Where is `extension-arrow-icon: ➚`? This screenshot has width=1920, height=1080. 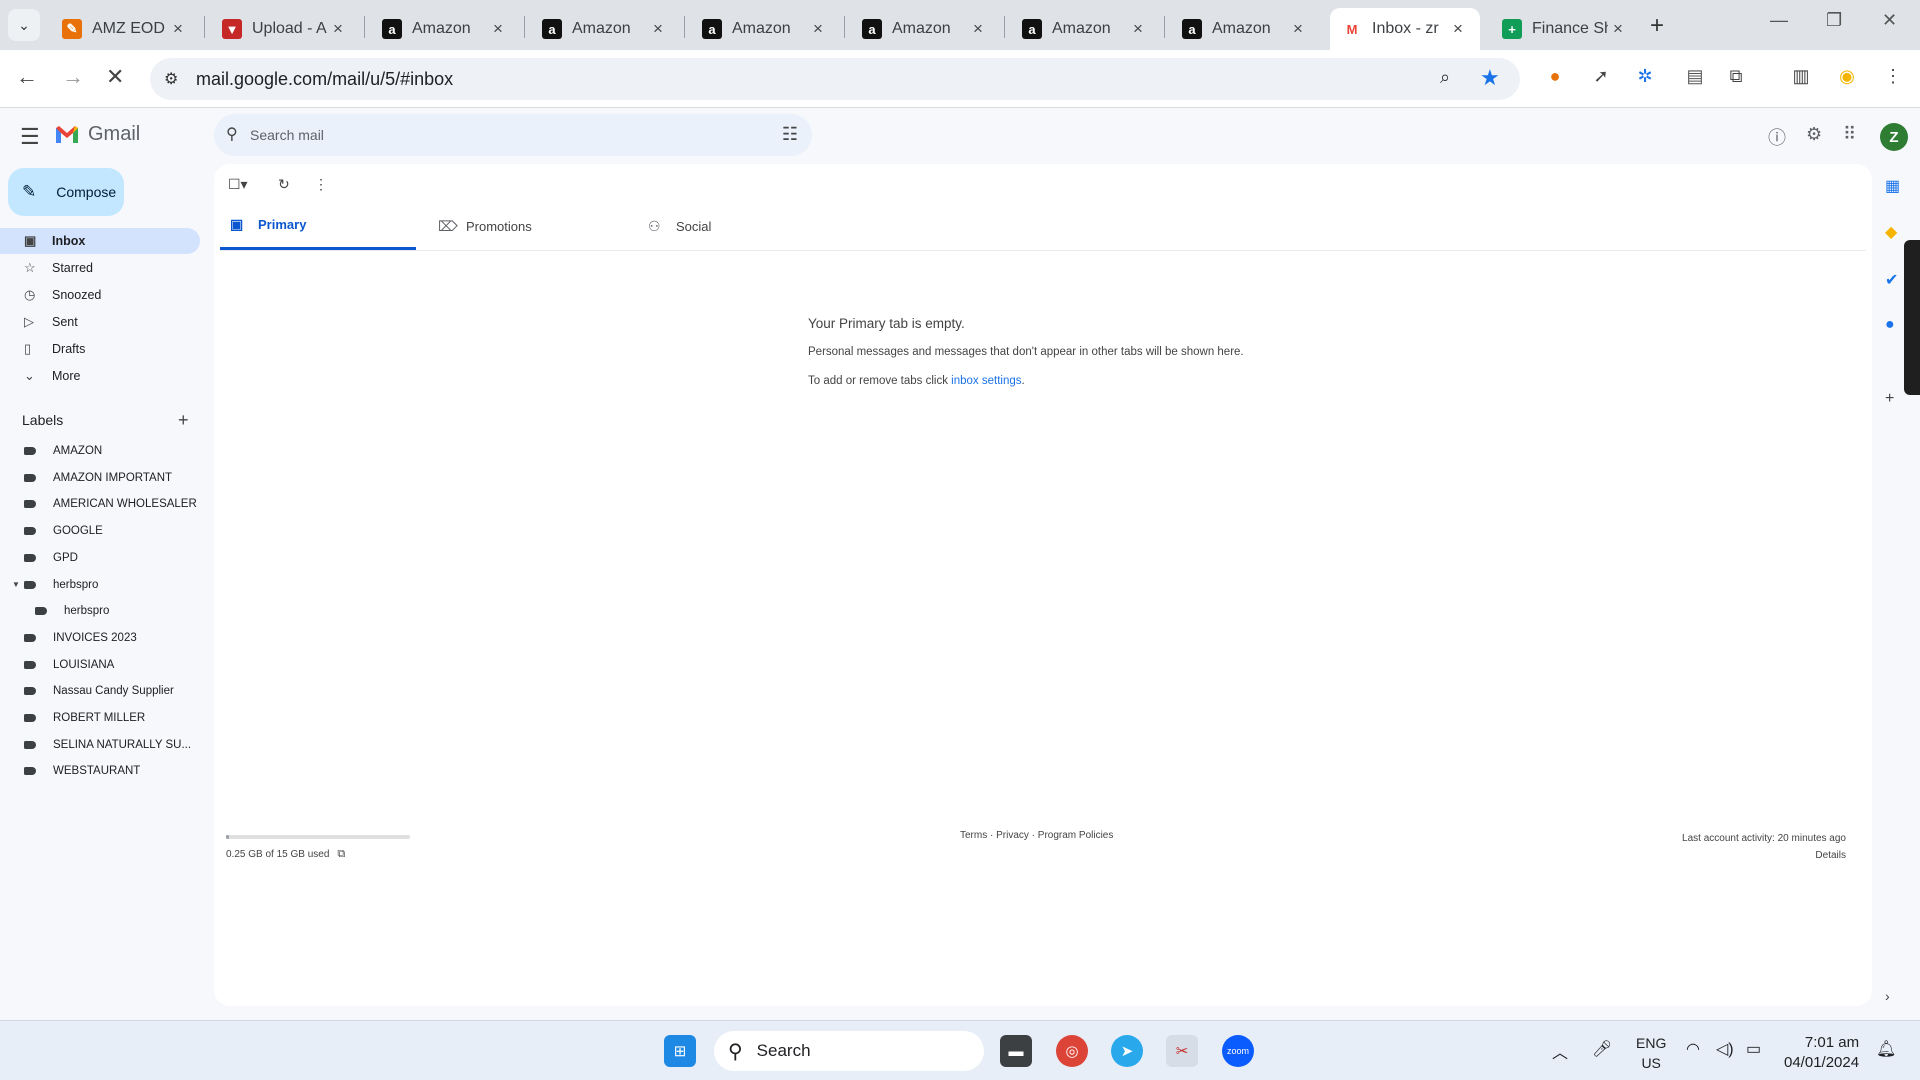 extension-arrow-icon: ➚ is located at coordinates (1601, 76).